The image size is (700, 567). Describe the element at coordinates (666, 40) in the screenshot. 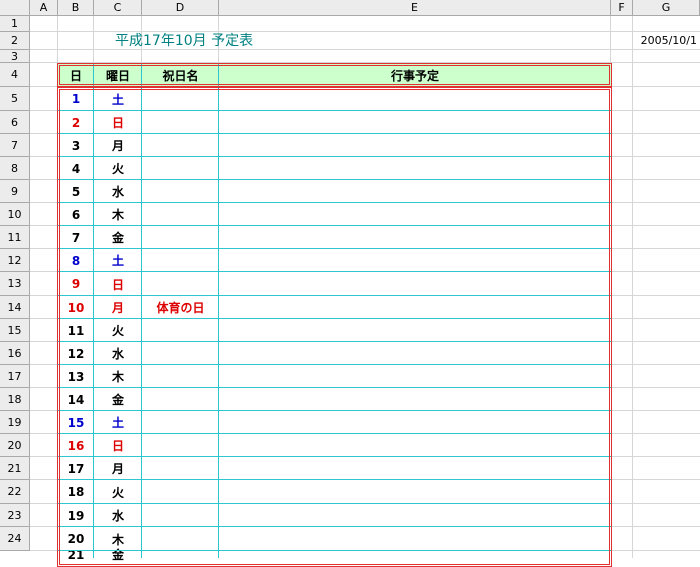

I see `date-cell: 2005/10/1` at that location.